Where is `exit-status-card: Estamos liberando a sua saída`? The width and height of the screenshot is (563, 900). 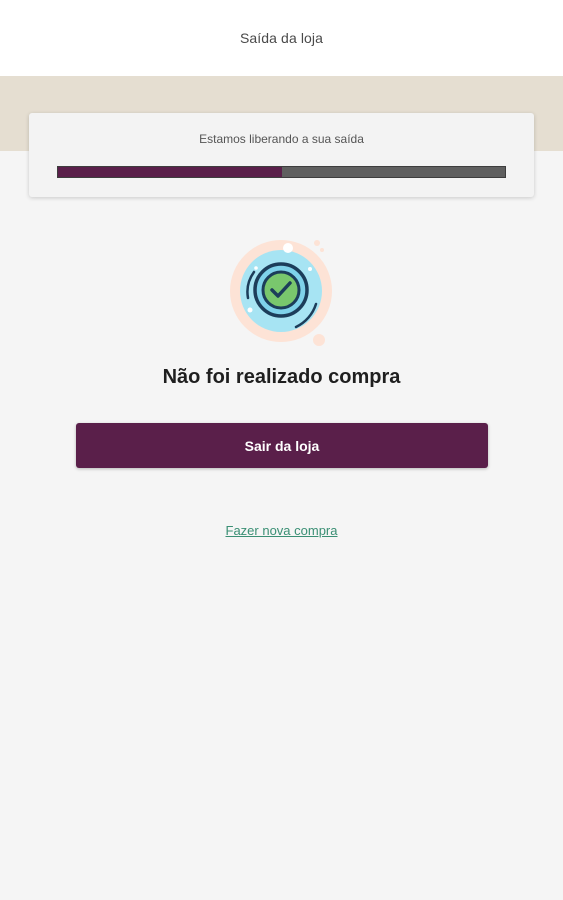
exit-status-card: Estamos liberando a sua saída is located at coordinates (281, 155).